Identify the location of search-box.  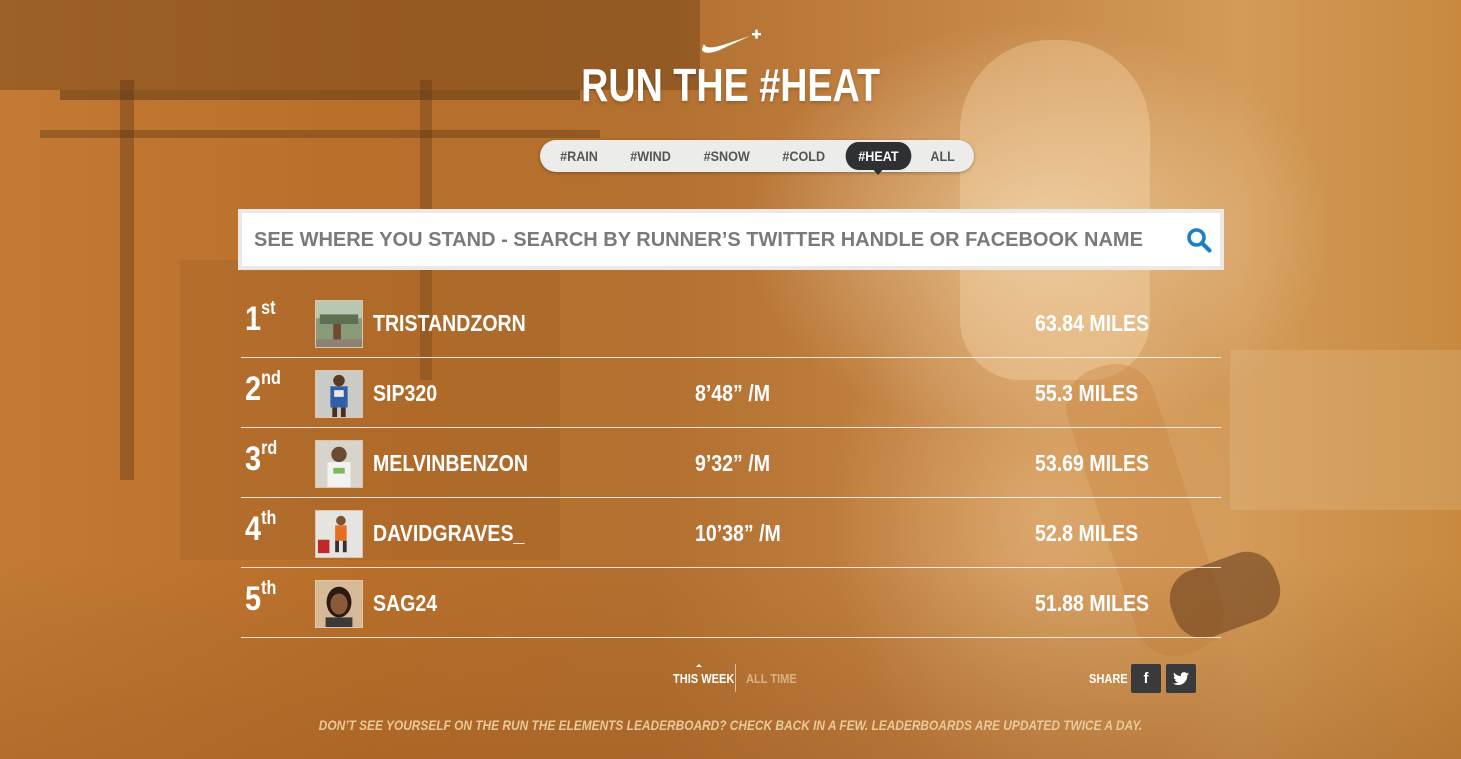
(731, 239).